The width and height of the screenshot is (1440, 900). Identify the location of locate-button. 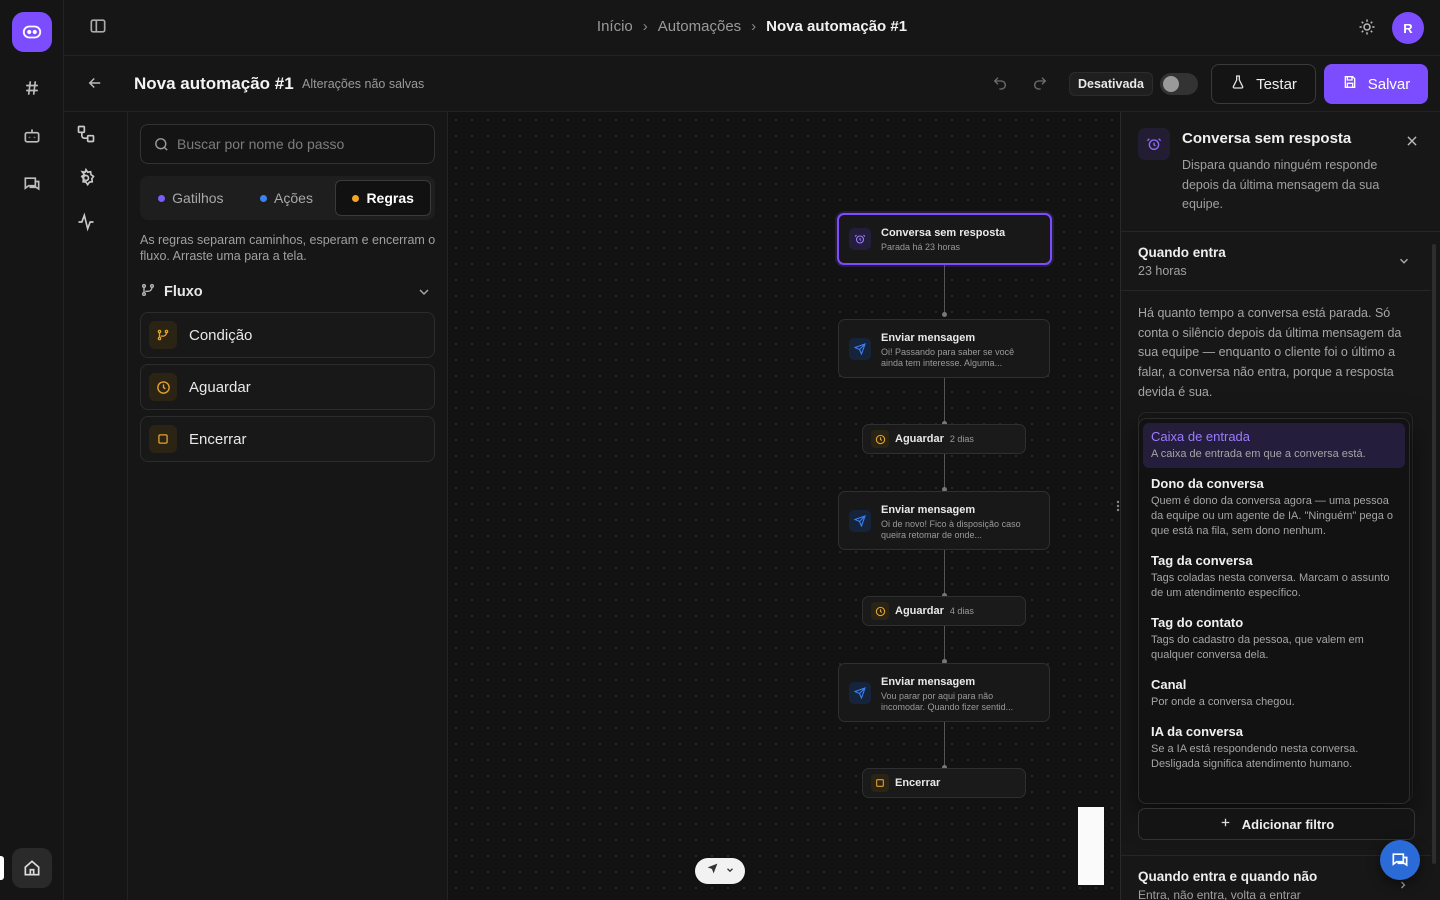
(720, 871).